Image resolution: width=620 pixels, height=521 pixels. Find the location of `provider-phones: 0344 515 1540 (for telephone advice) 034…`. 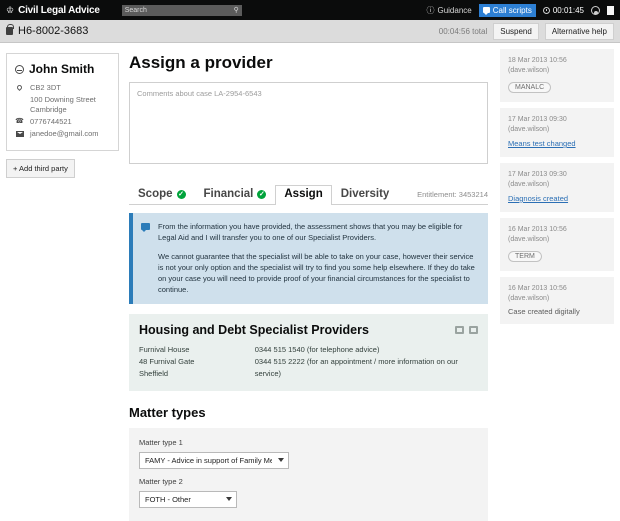

provider-phones: 0344 515 1540 (for telephone advice) 034… is located at coordinates (366, 362).